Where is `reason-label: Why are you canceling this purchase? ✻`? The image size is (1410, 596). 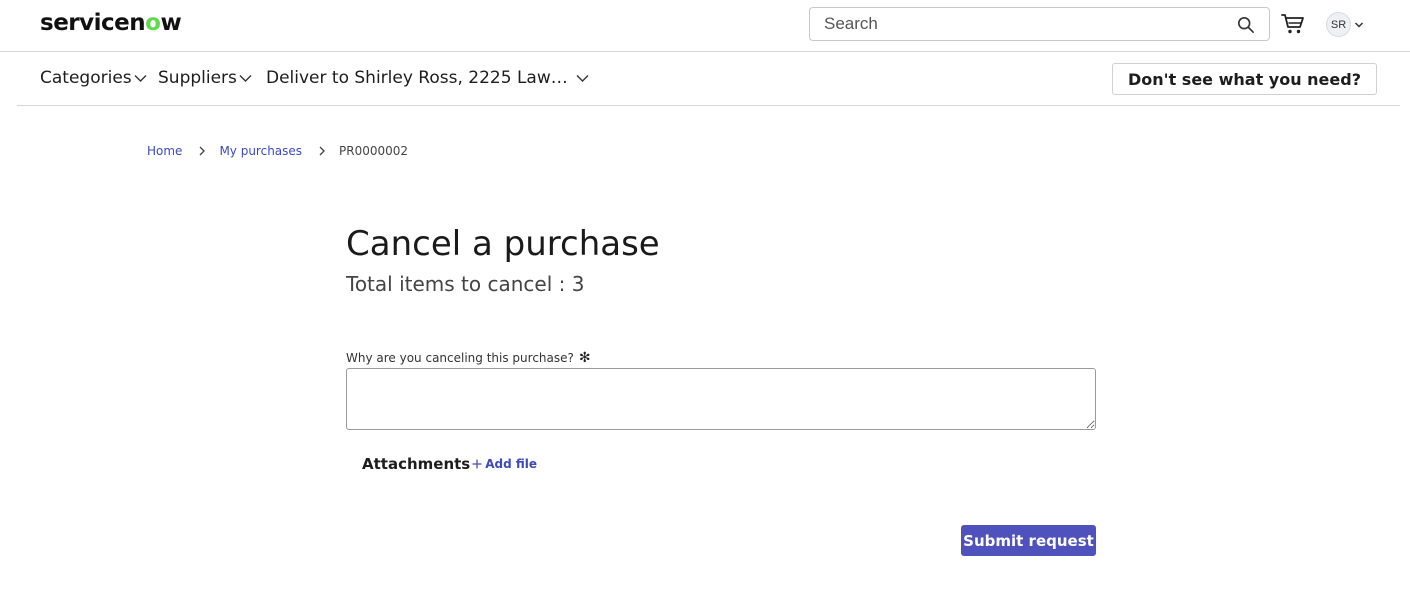
reason-label: Why are you canceling this purchase? ✻ is located at coordinates (468, 358).